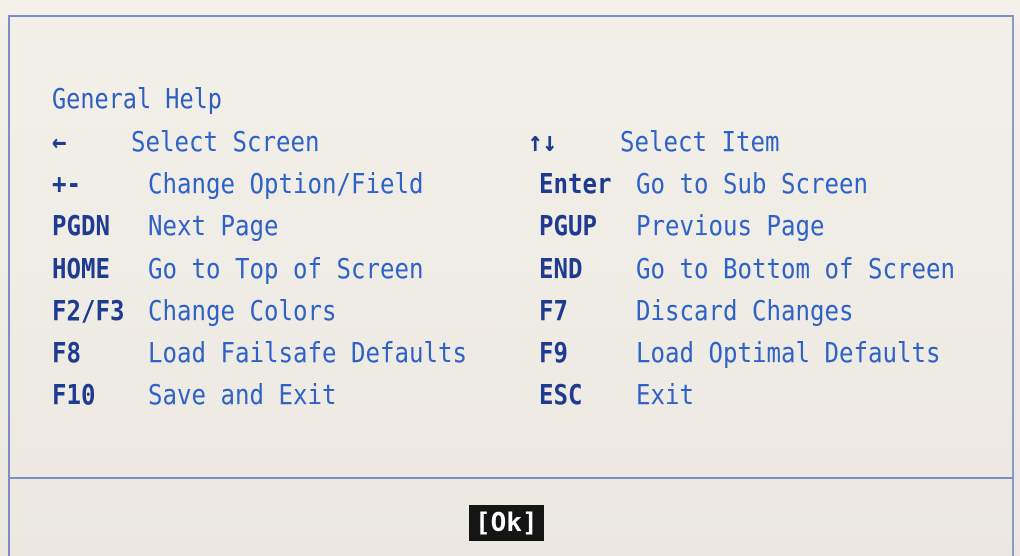 The height and width of the screenshot is (556, 1020). Describe the element at coordinates (225, 141) in the screenshot. I see `desc-select-screen: Select Screen` at that location.